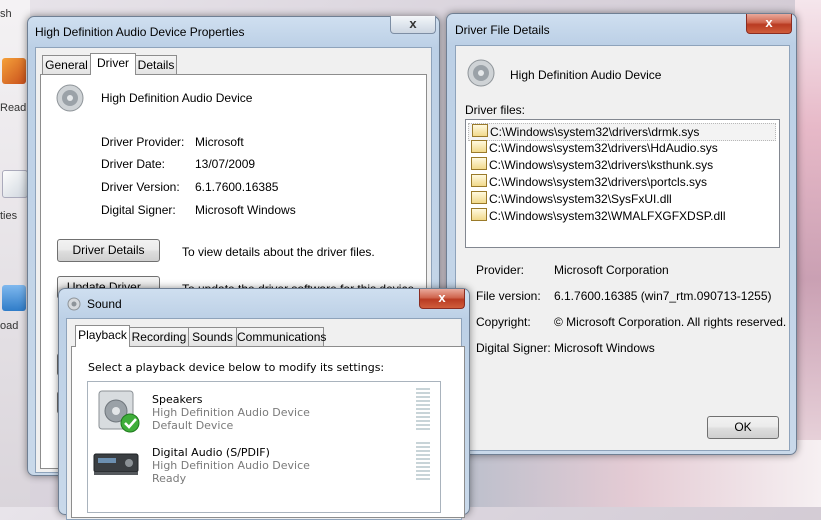 The width and height of the screenshot is (821, 520). What do you see at coordinates (513, 348) in the screenshot?
I see `file-digital-signer-label: Digital Signer:` at bounding box center [513, 348].